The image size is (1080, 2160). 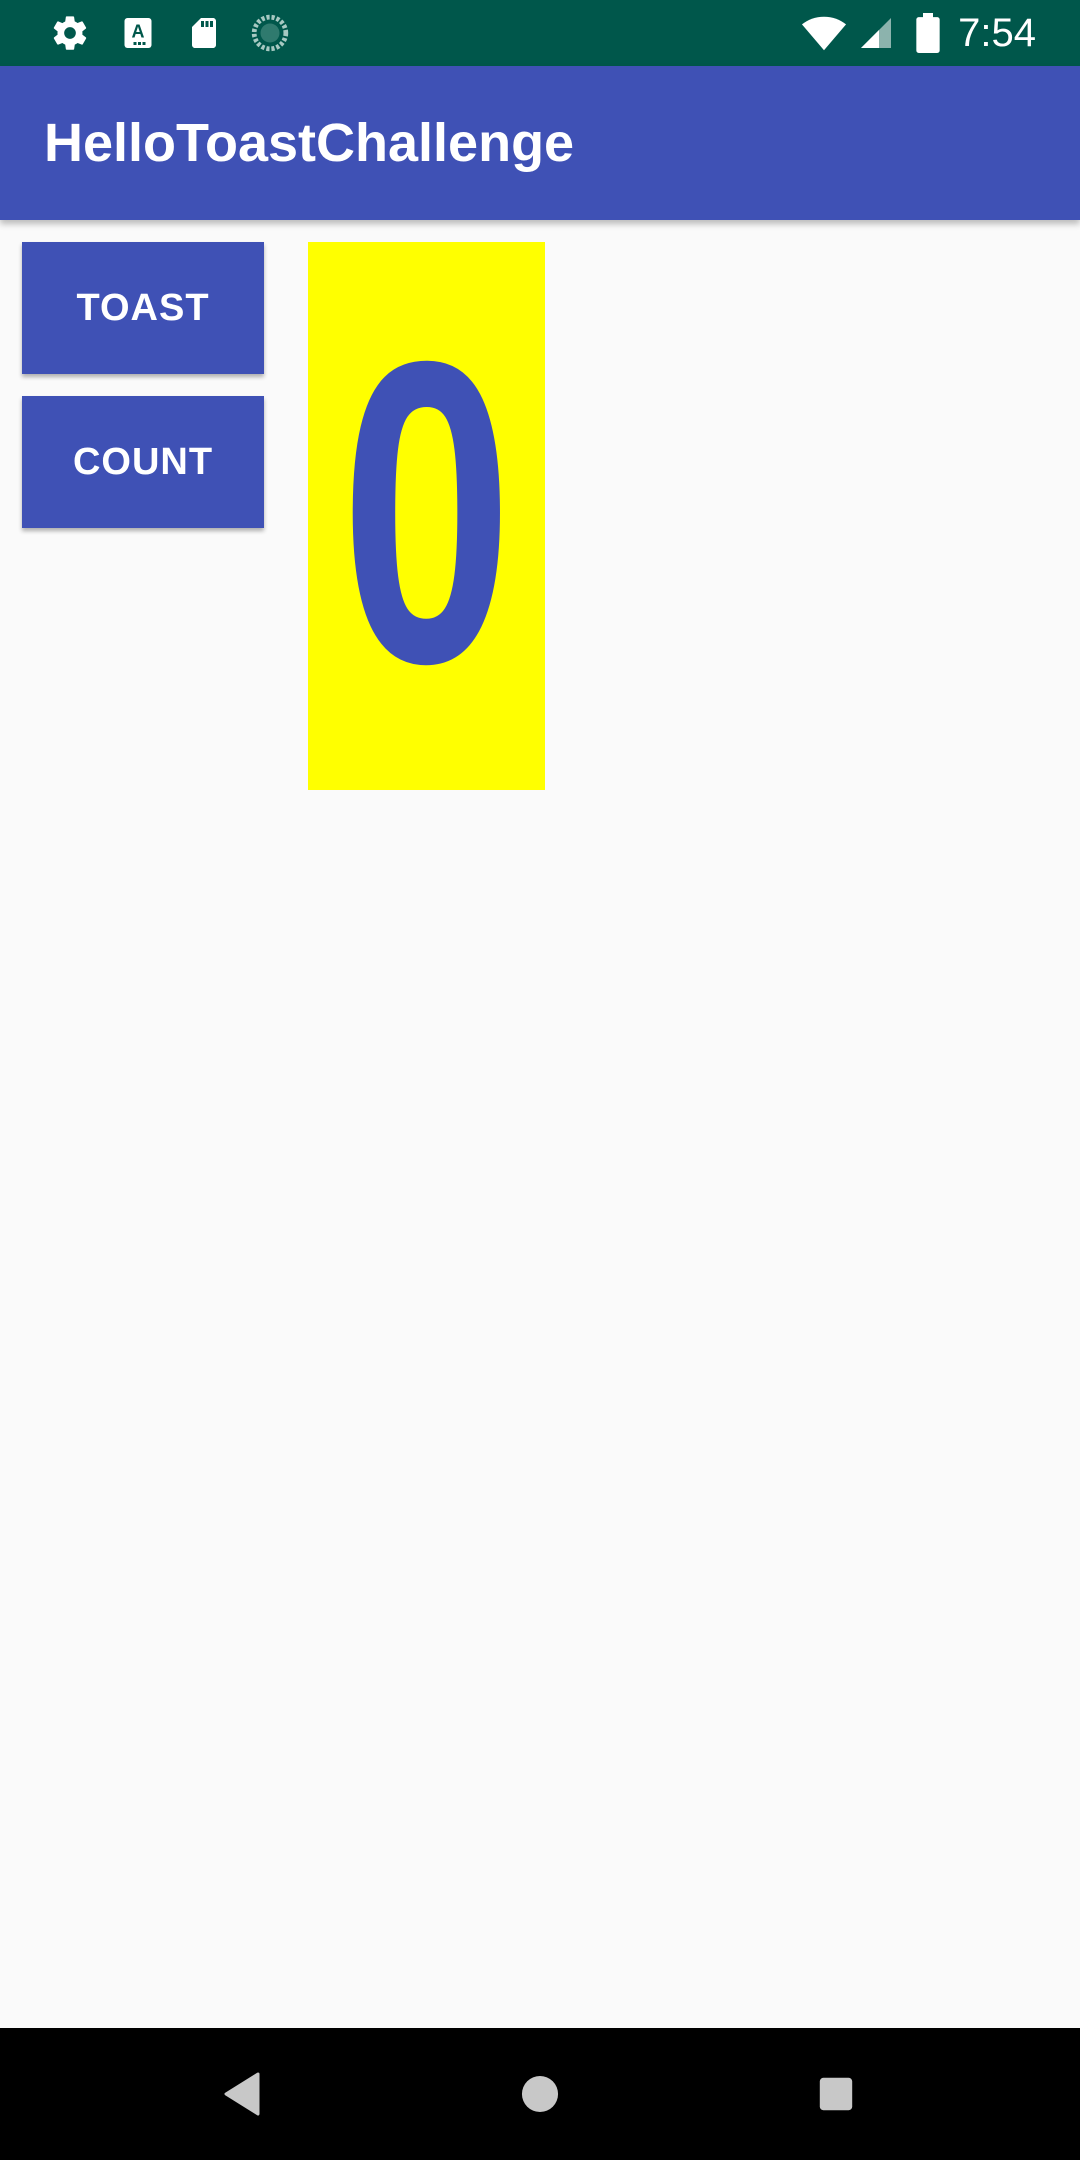 I want to click on toast-button: TOAST, so click(x=143, y=308).